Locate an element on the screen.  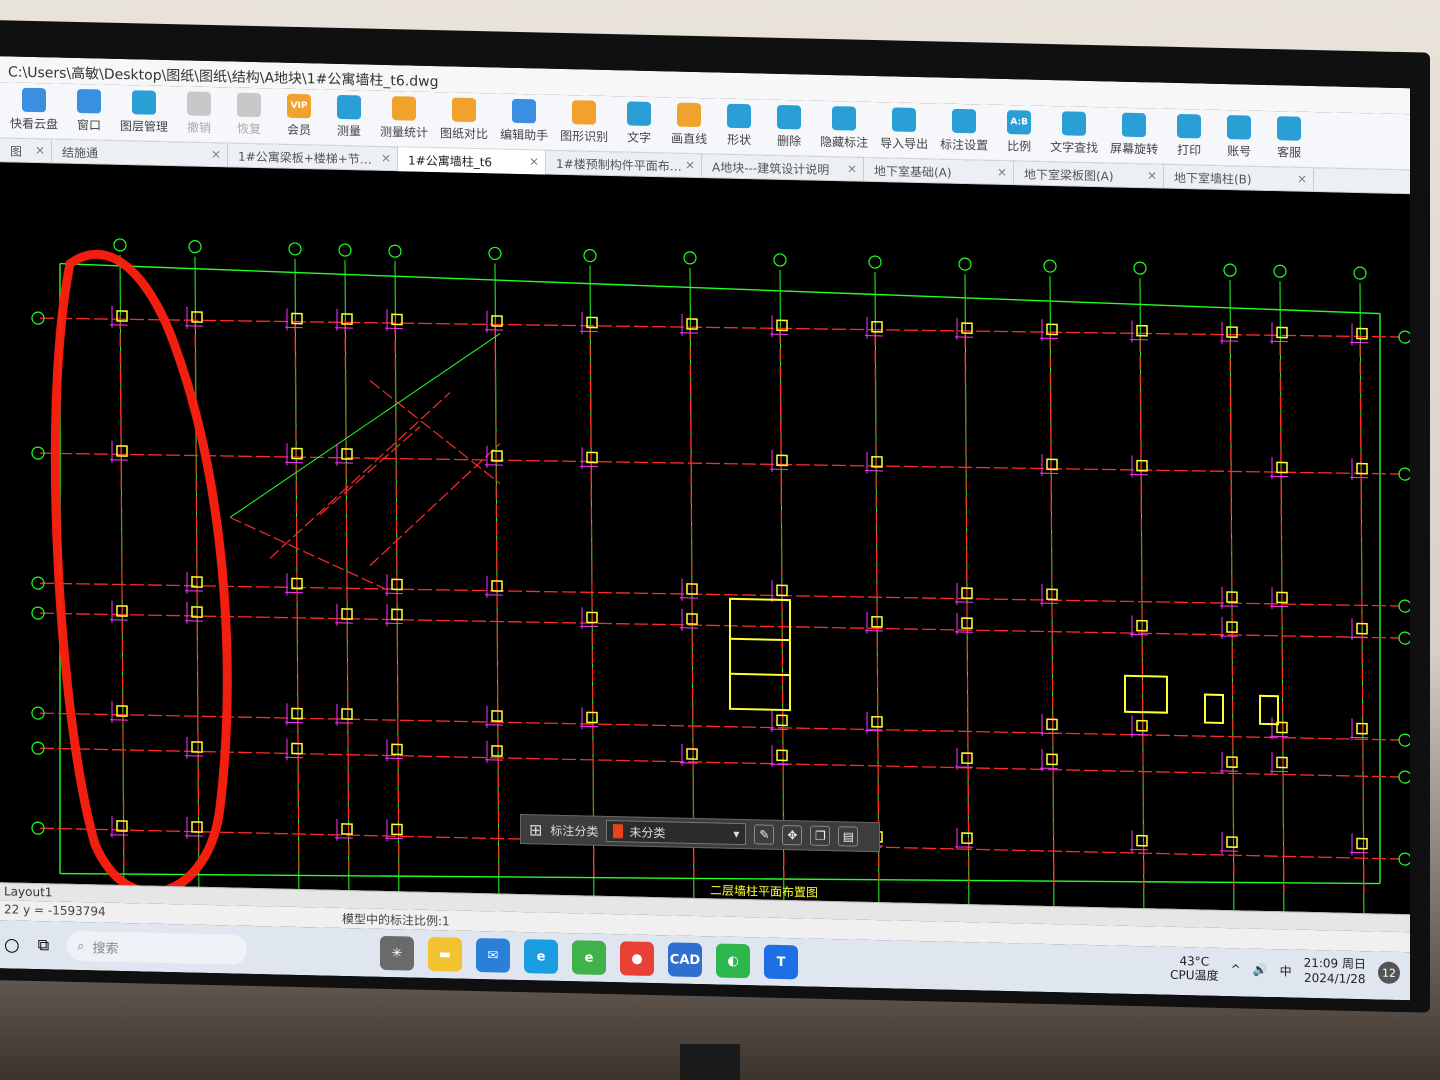
toolbar-button-22: 账号 is located at coordinates (1239, 137).